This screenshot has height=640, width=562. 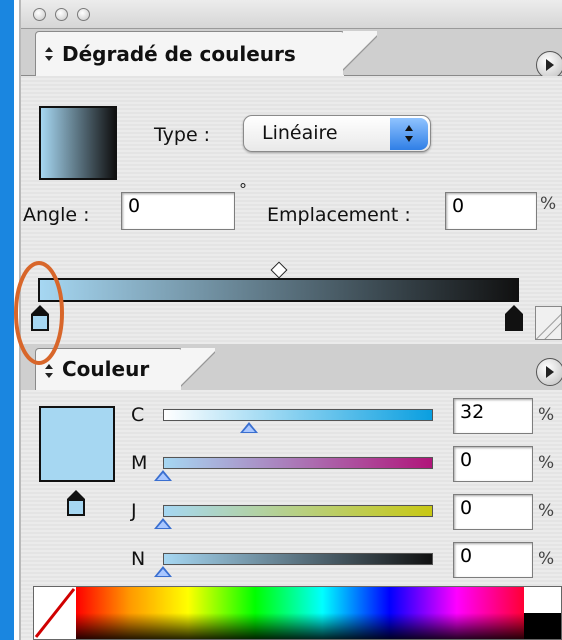 What do you see at coordinates (78, 143) in the screenshot?
I see `gradient-preview-swatch` at bounding box center [78, 143].